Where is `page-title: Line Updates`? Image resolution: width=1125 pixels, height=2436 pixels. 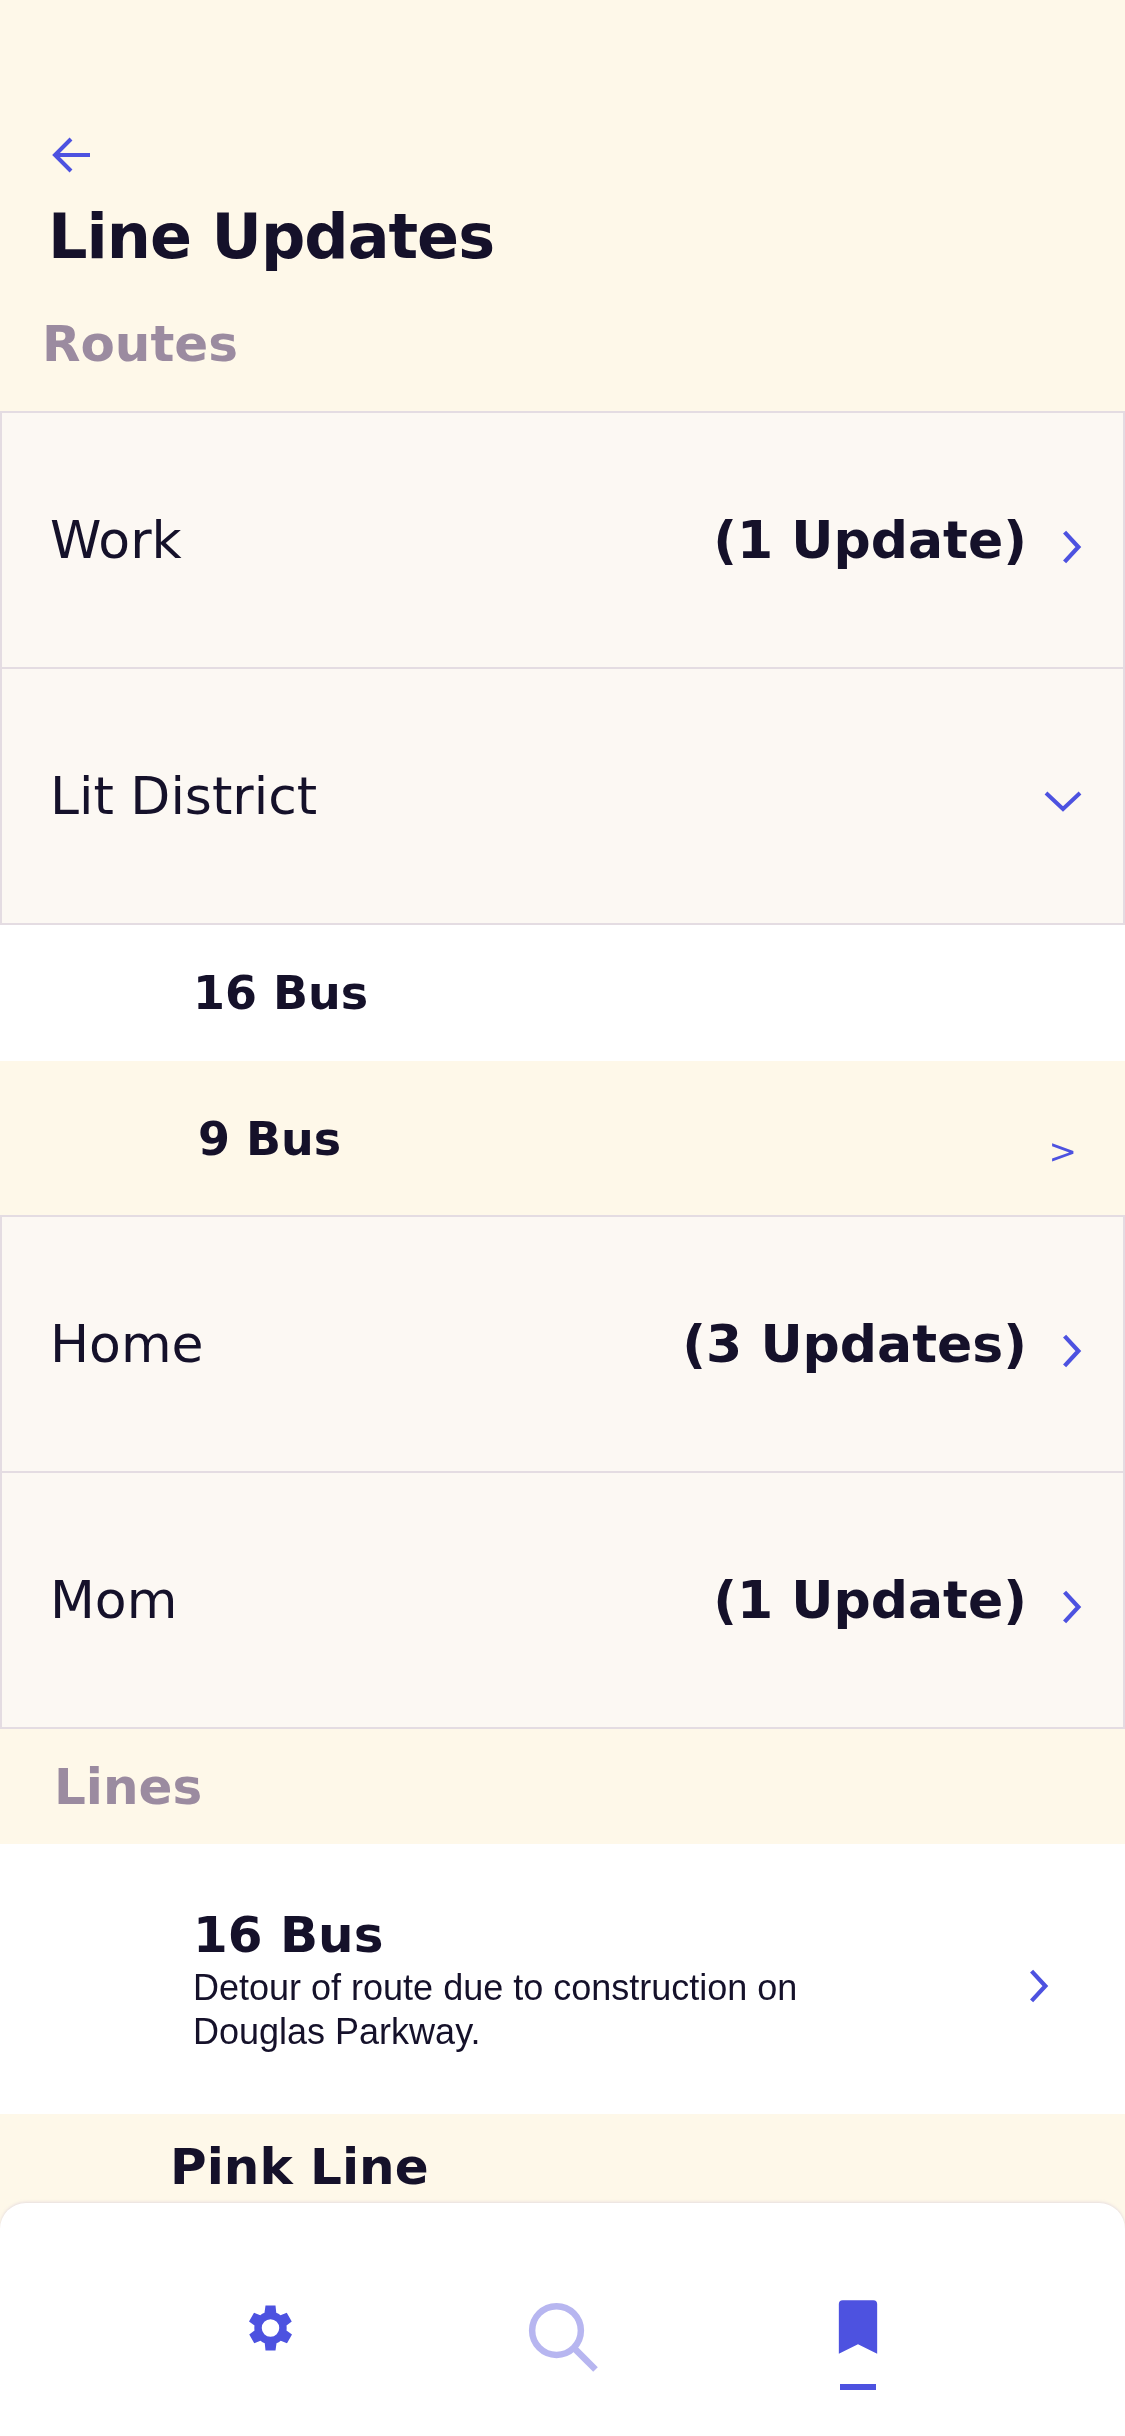
page-title: Line Updates is located at coordinates (271, 237).